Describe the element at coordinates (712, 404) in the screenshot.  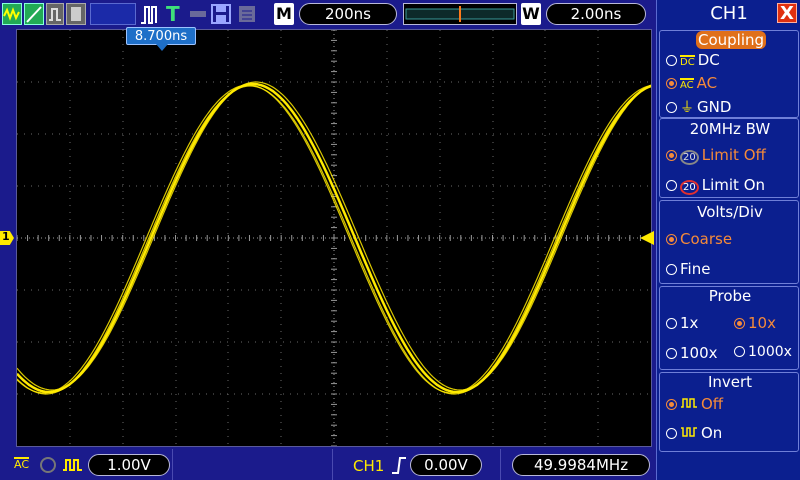
I see `invert-option-label: Off` at that location.